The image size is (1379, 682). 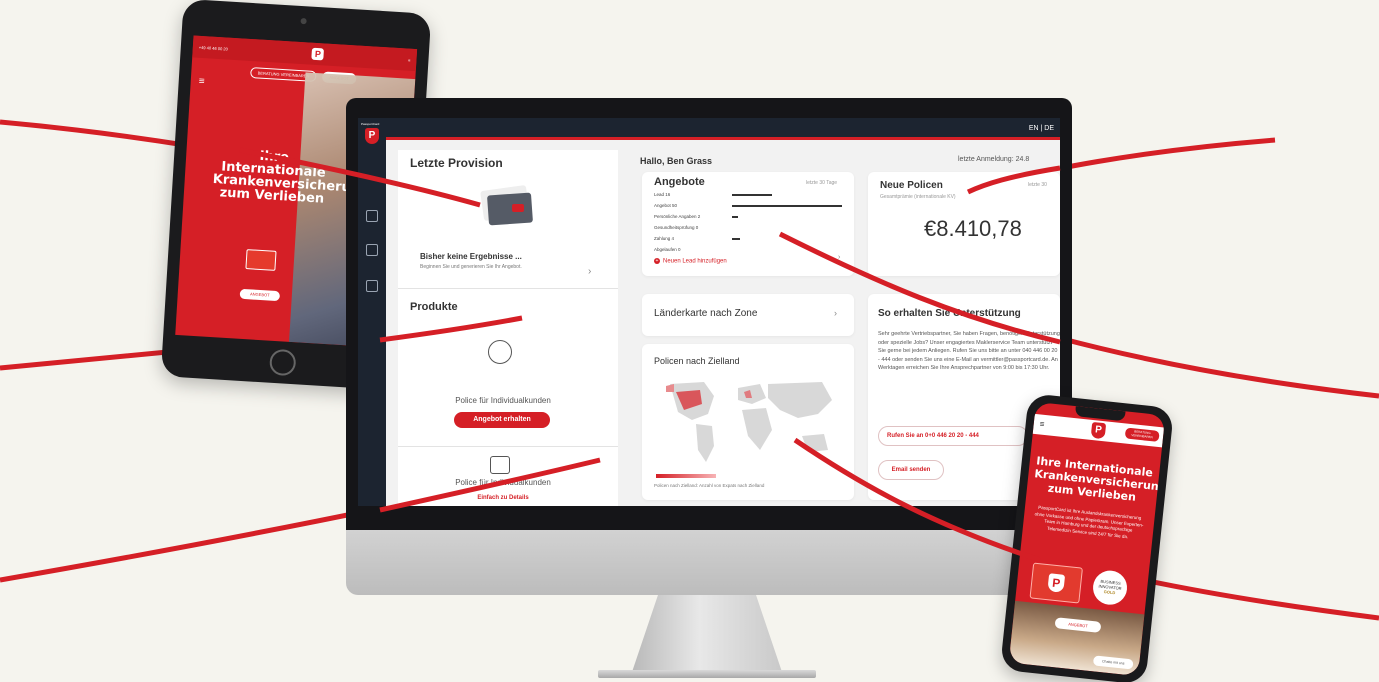 What do you see at coordinates (662, 194) in the screenshot?
I see `offer-row: Lead 16` at bounding box center [662, 194].